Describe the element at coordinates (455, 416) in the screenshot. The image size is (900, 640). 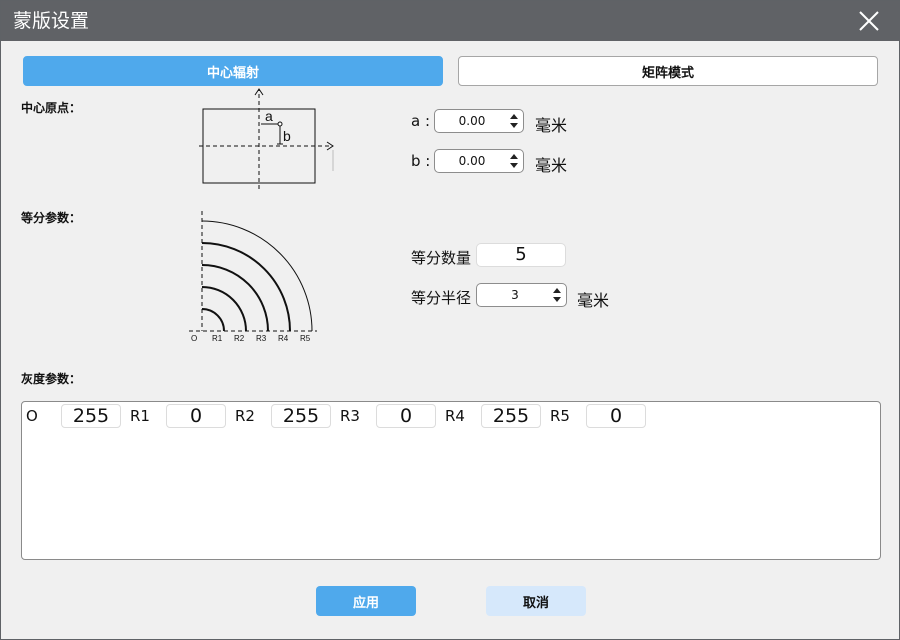
I see `gray-label-r4: R4` at that location.